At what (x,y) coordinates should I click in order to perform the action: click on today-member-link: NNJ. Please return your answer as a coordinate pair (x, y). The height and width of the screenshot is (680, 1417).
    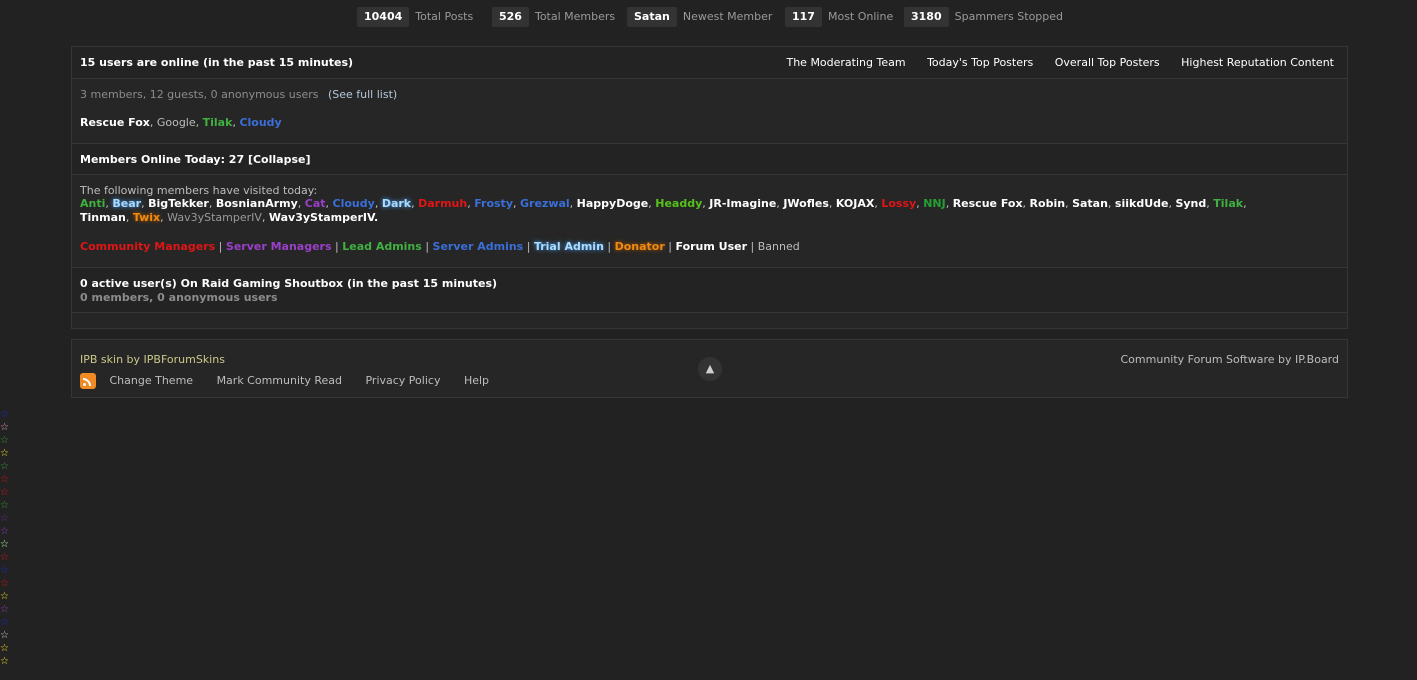
    Looking at the image, I should click on (934, 203).